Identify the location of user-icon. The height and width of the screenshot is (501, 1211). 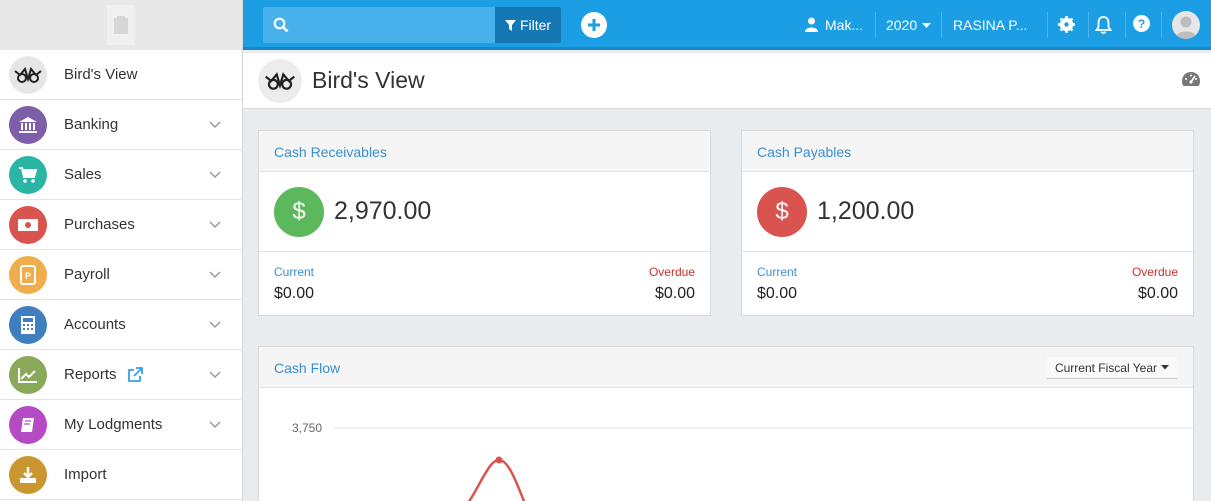
(811, 24).